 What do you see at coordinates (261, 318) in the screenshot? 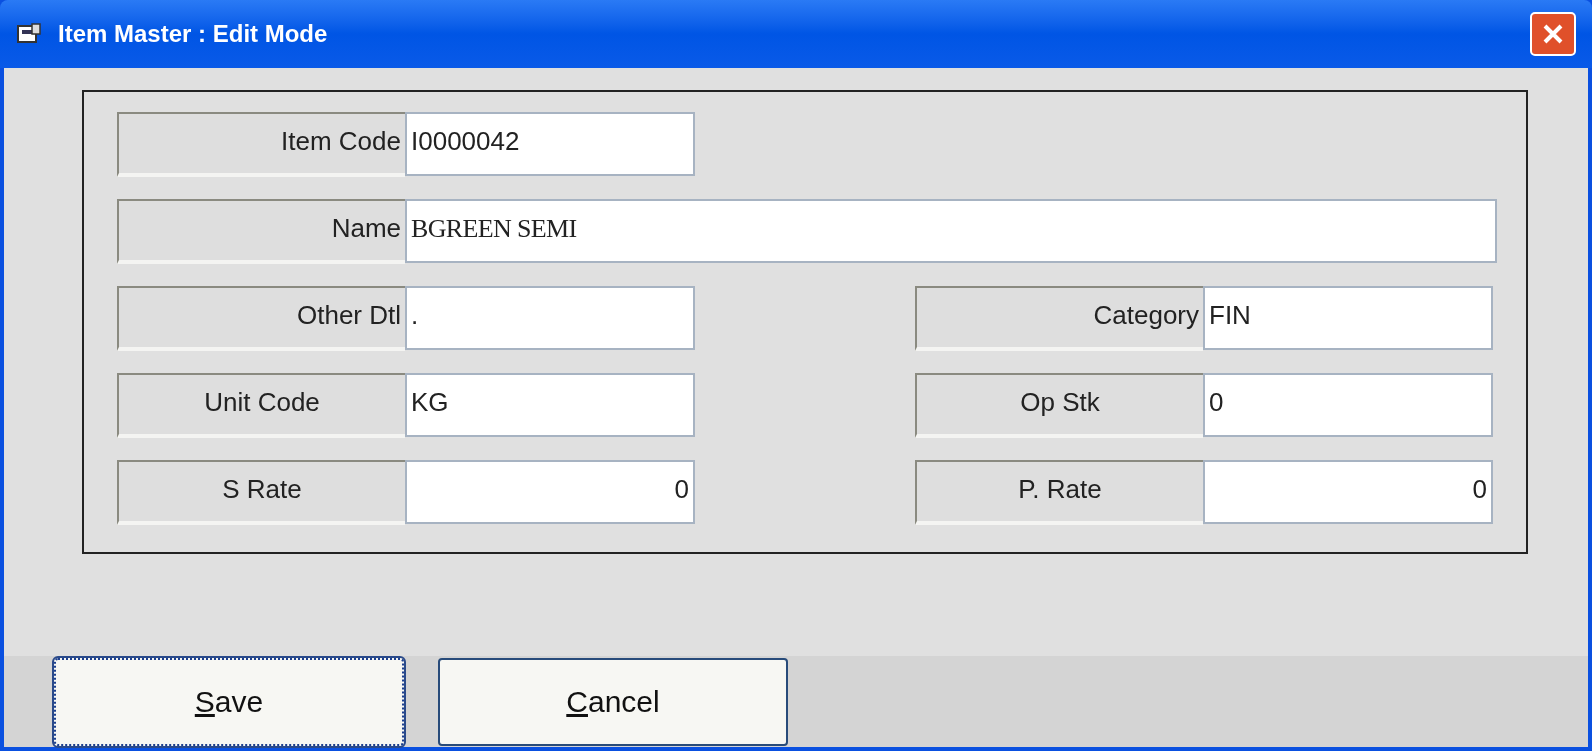
I see `field-label: Other Dtl` at bounding box center [261, 318].